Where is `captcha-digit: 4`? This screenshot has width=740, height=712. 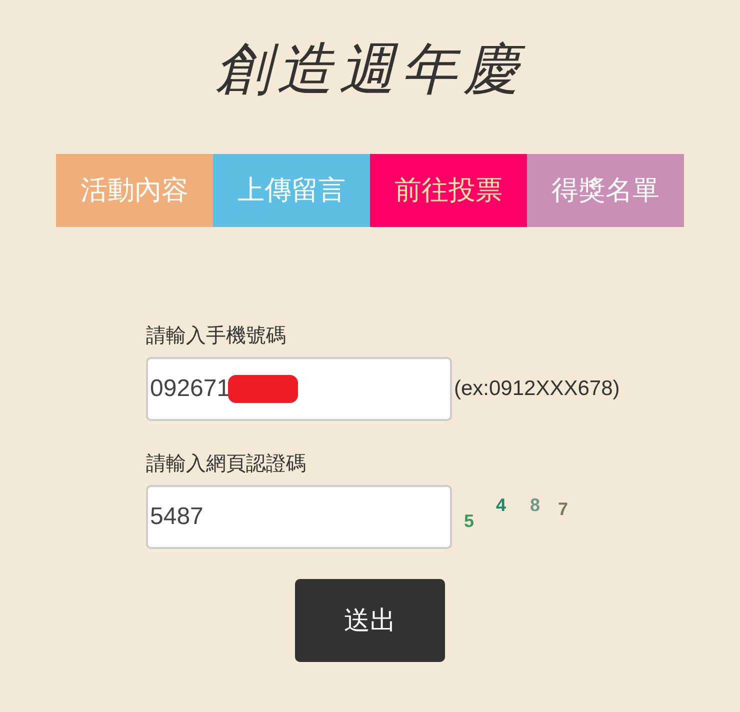 captcha-digit: 4 is located at coordinates (501, 505).